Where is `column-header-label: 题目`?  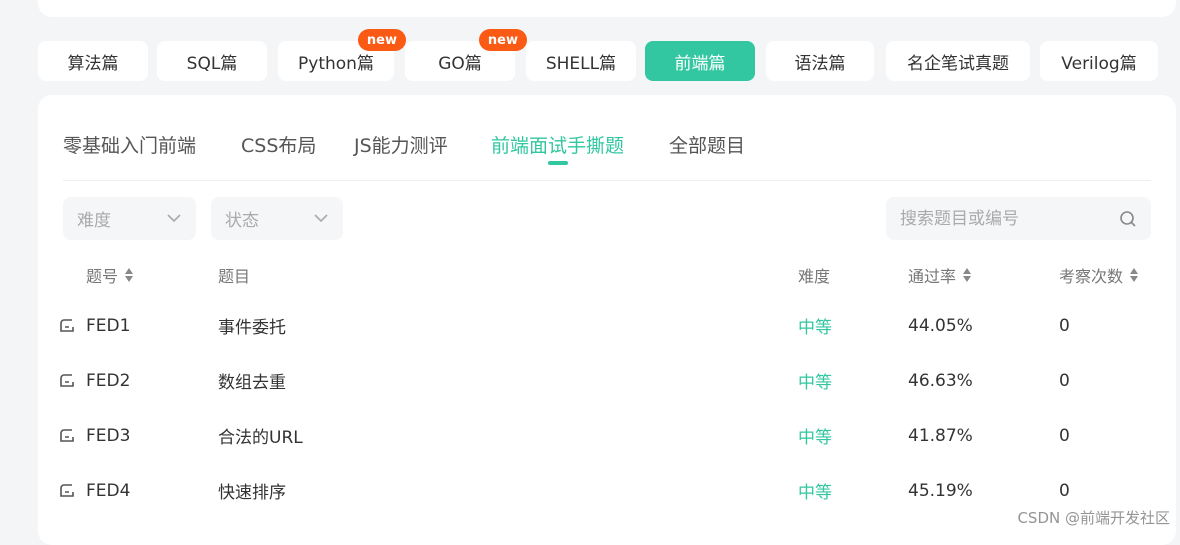 column-header-label: 题目 is located at coordinates (234, 275).